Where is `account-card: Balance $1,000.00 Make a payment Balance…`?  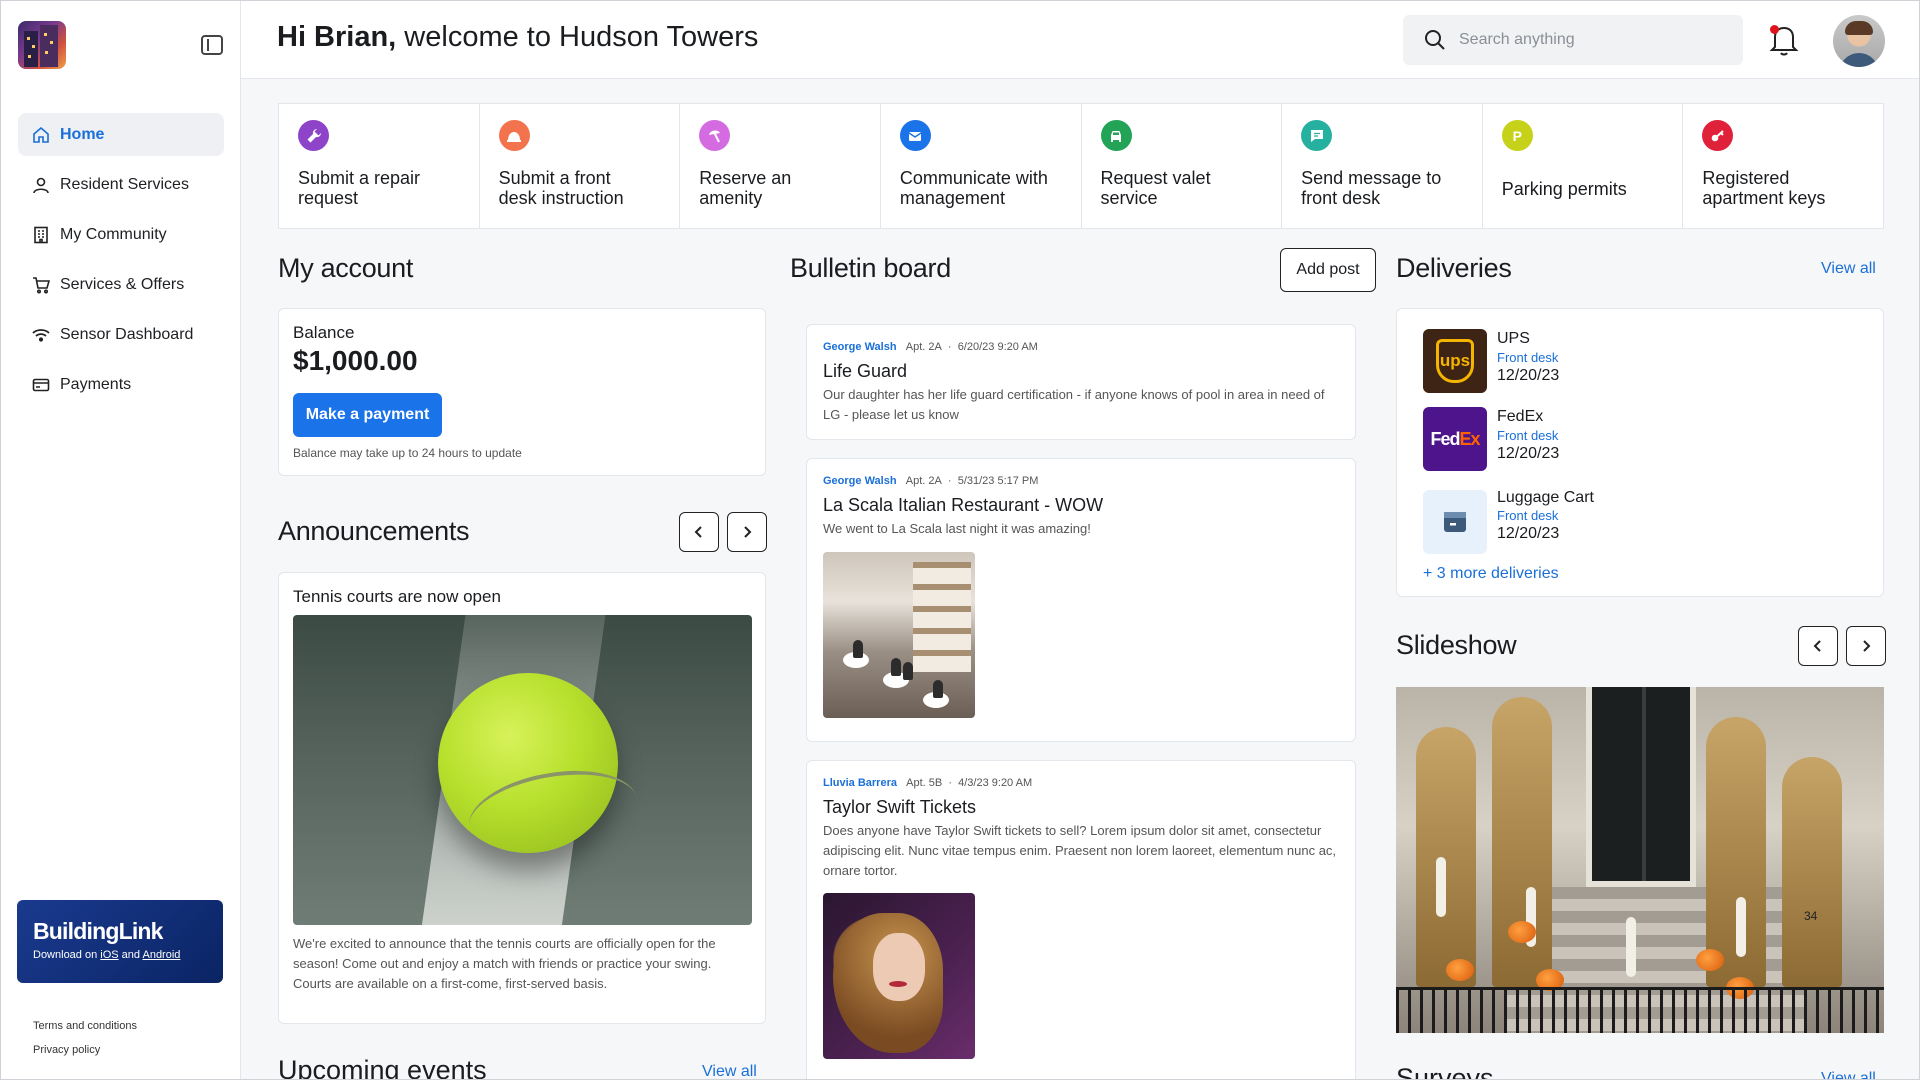 account-card: Balance $1,000.00 Make a payment Balance… is located at coordinates (522, 392).